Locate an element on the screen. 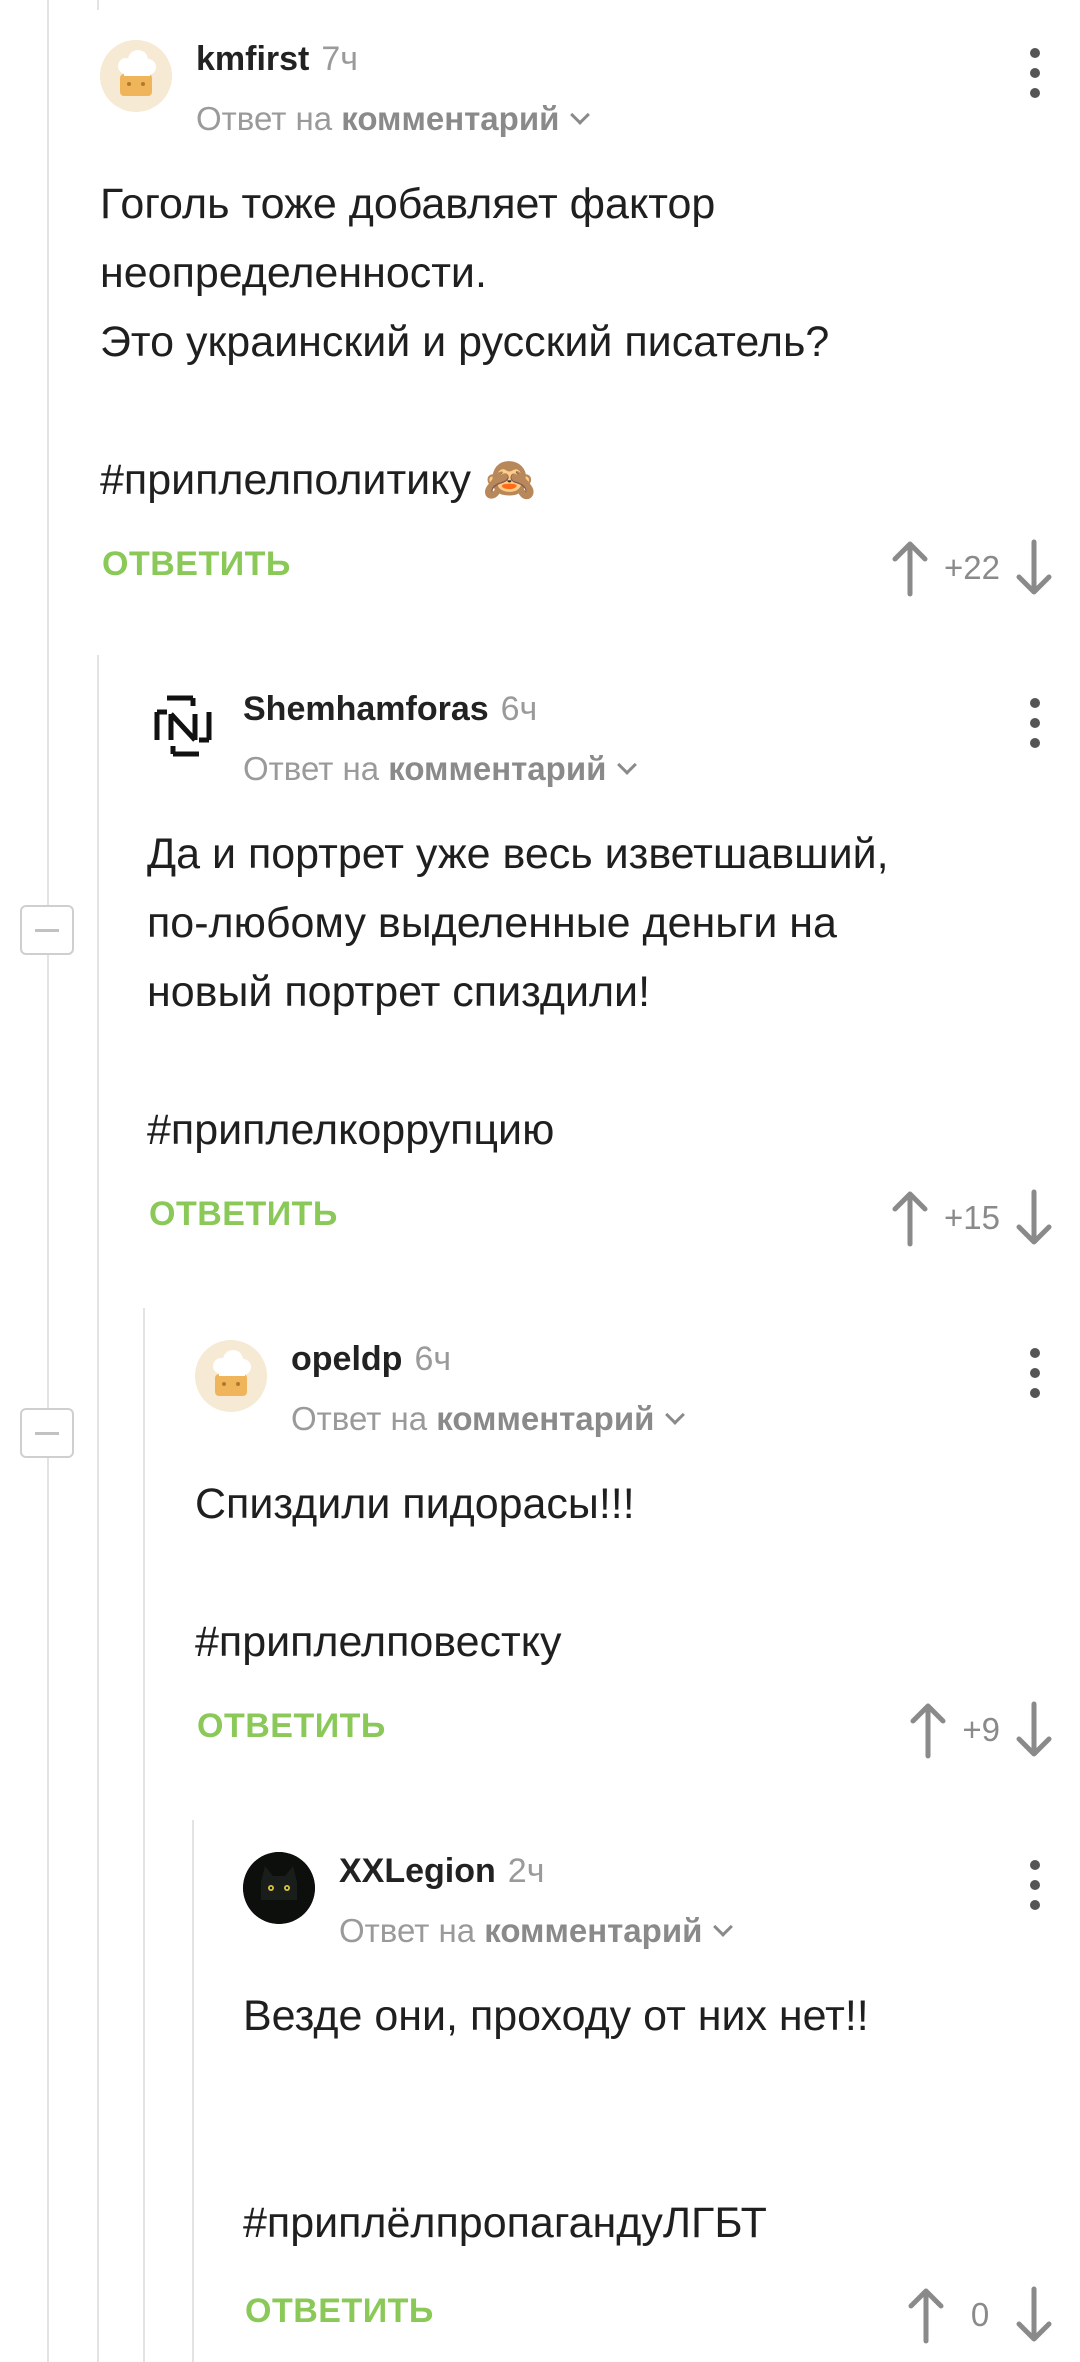  comment-text: Спиздили пидорасы!!! #приплелповестку is located at coordinates (415, 1573).